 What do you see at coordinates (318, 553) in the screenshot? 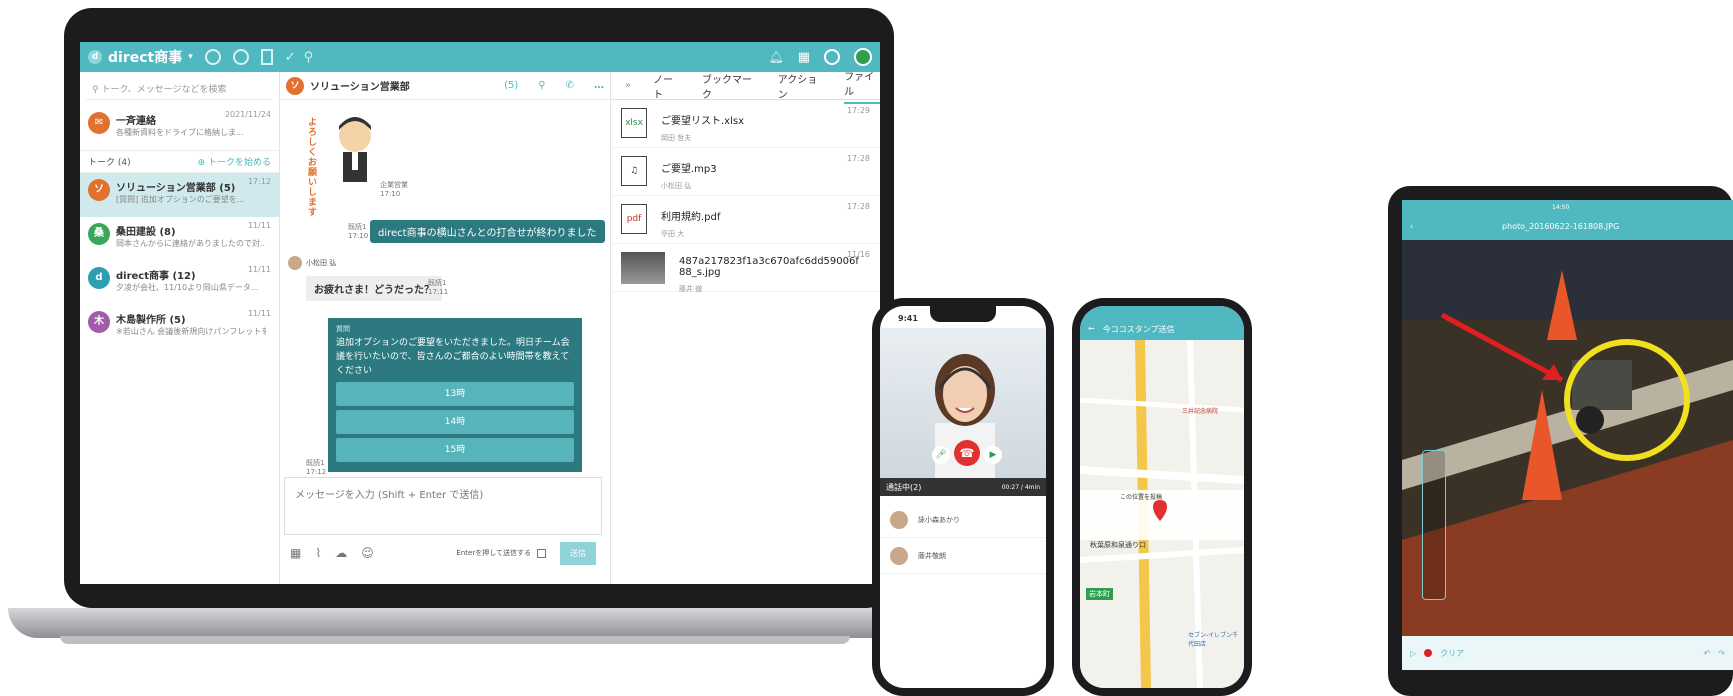
I see `attach-icon: ⌇` at bounding box center [318, 553].